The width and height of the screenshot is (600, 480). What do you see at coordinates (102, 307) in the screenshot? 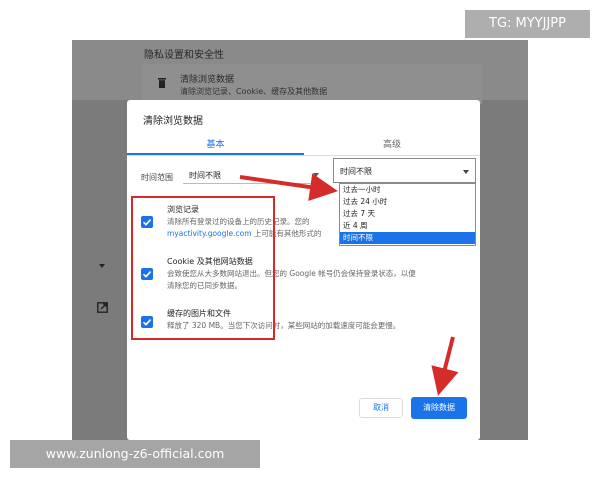
I see `open-external-icon` at bounding box center [102, 307].